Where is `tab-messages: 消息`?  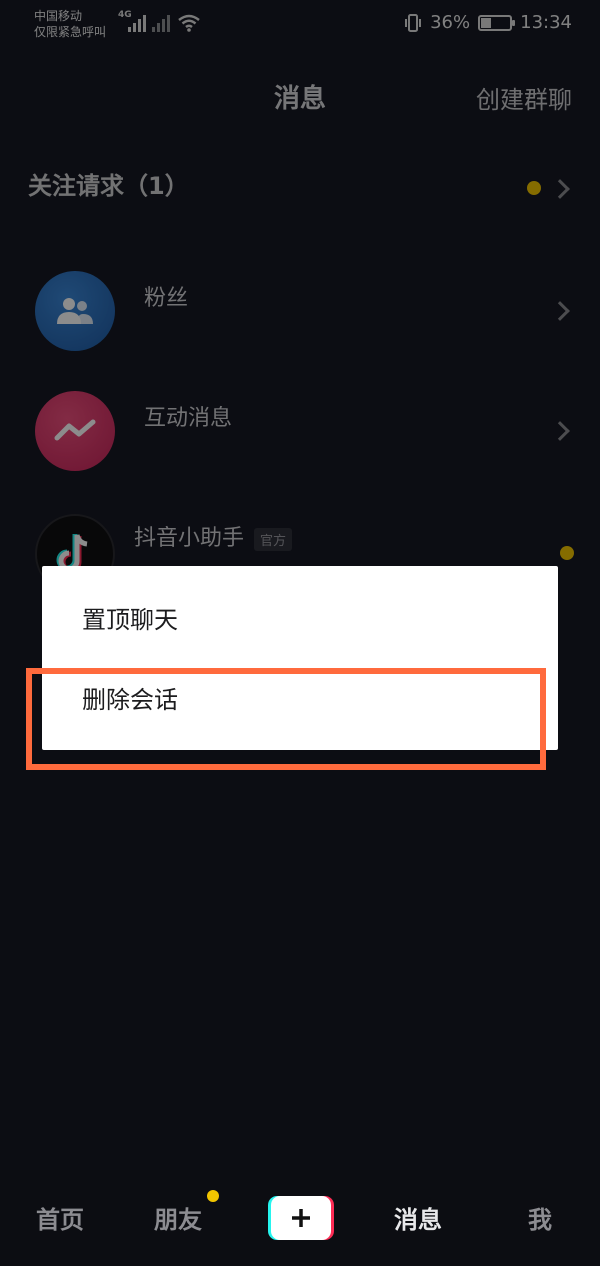
tab-messages: 消息 is located at coordinates (418, 1217).